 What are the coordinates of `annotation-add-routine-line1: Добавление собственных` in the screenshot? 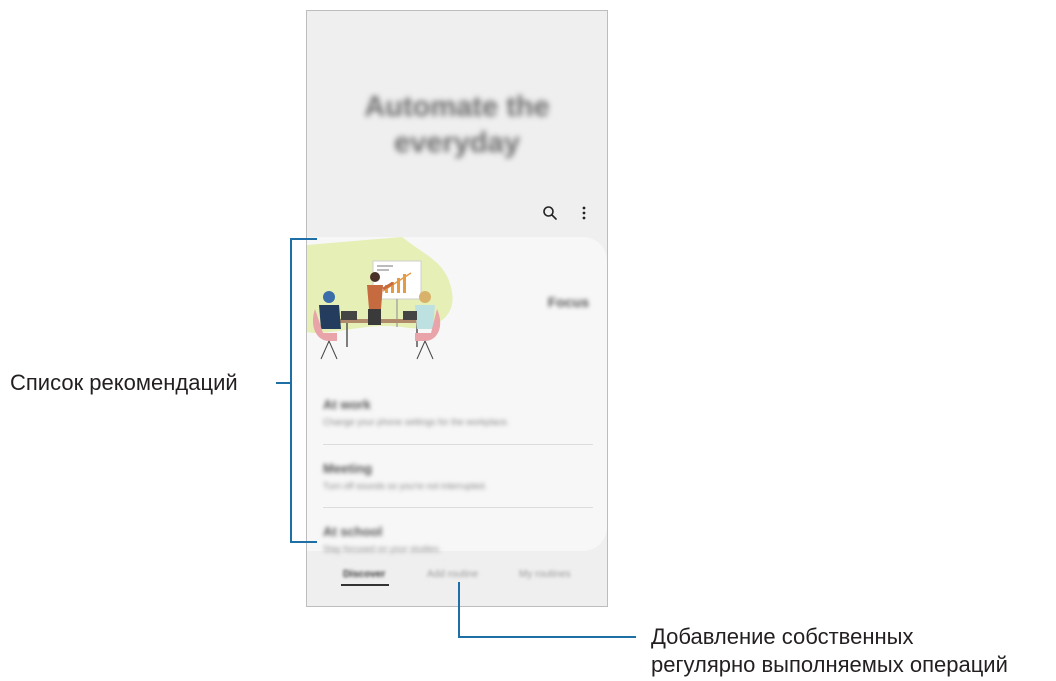 It's located at (782, 636).